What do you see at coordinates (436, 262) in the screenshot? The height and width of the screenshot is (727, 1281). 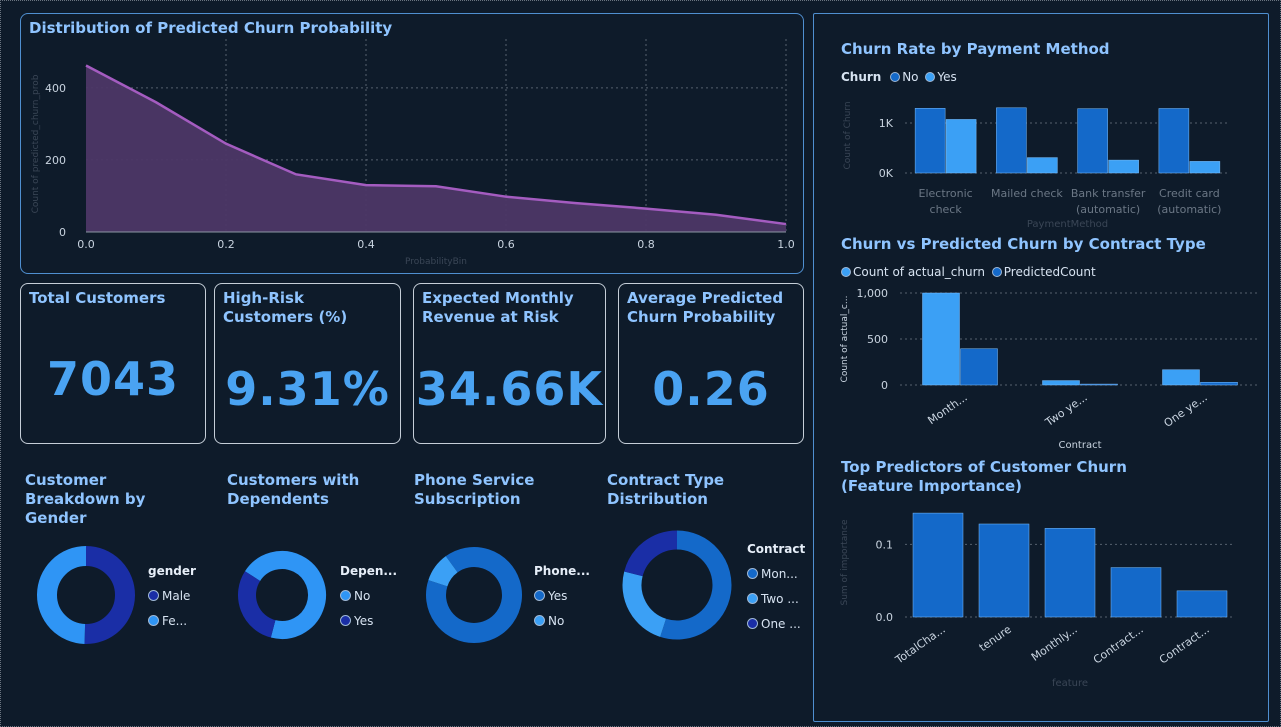 I see `x-axis-label: ProbabilityBin` at bounding box center [436, 262].